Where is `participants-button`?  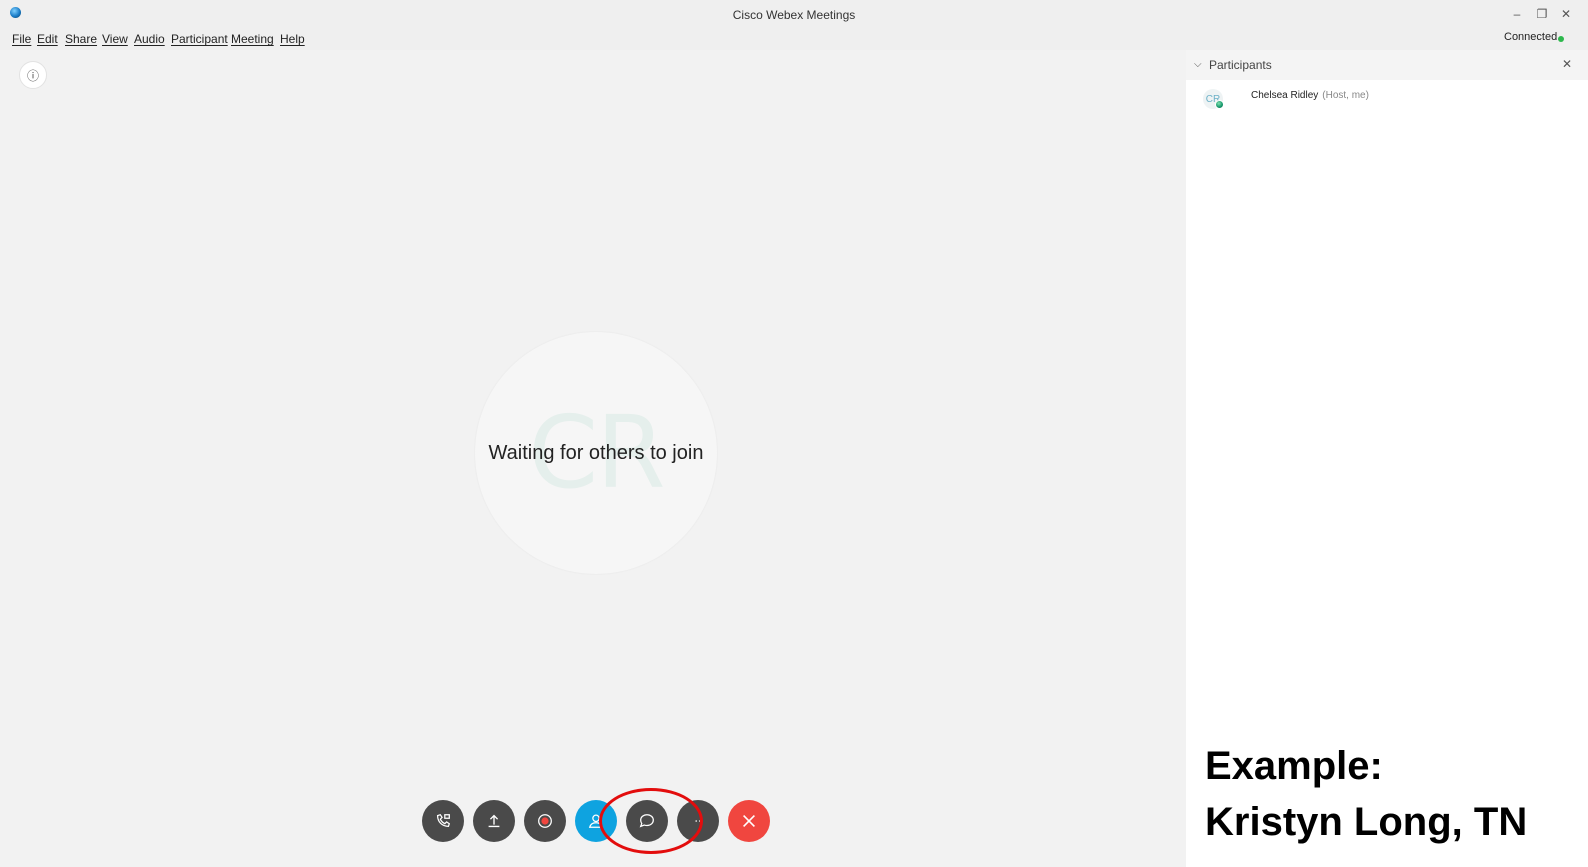 participants-button is located at coordinates (596, 821).